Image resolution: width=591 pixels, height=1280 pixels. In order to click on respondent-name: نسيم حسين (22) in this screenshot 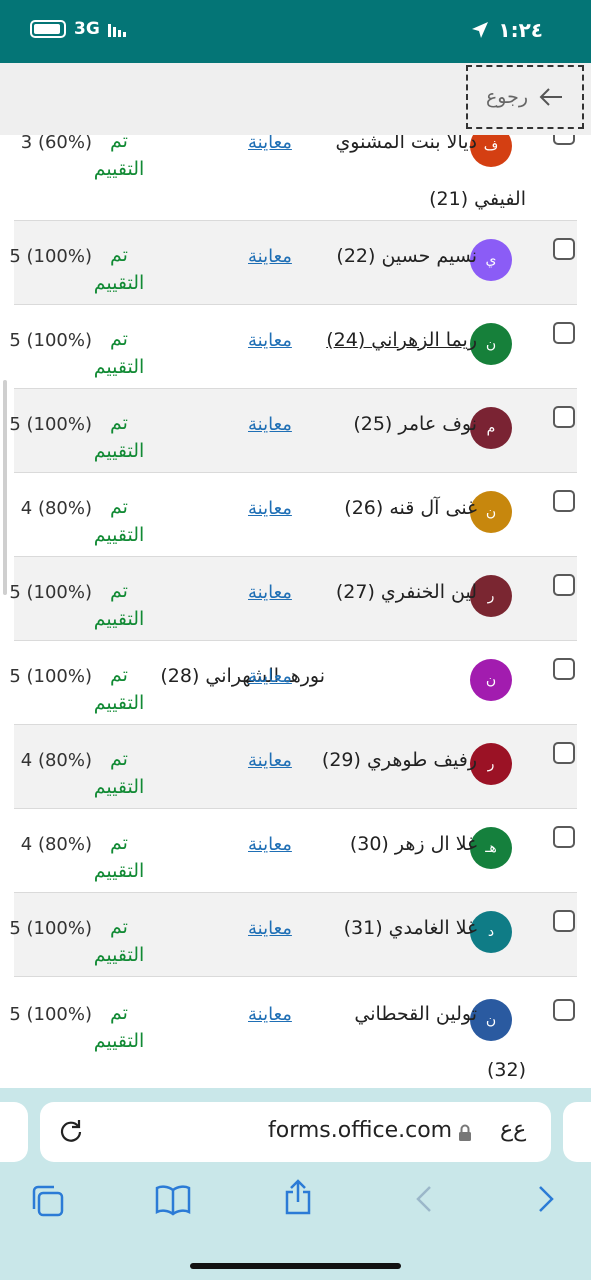, I will do `click(406, 256)`.